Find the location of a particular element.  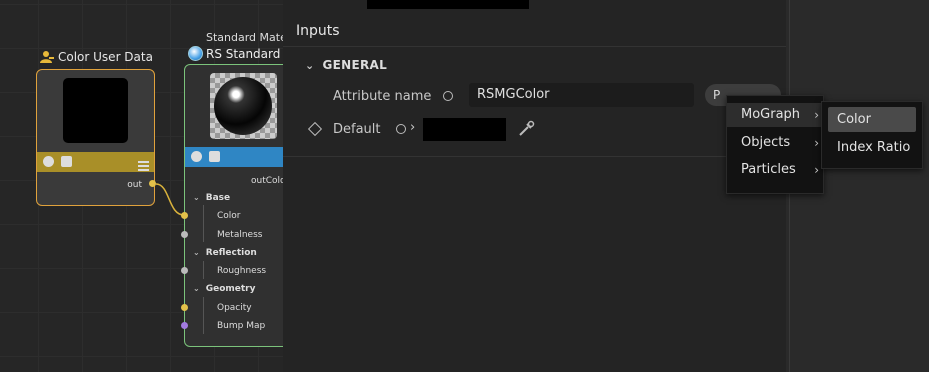

default-color-swatch is located at coordinates (464, 129).